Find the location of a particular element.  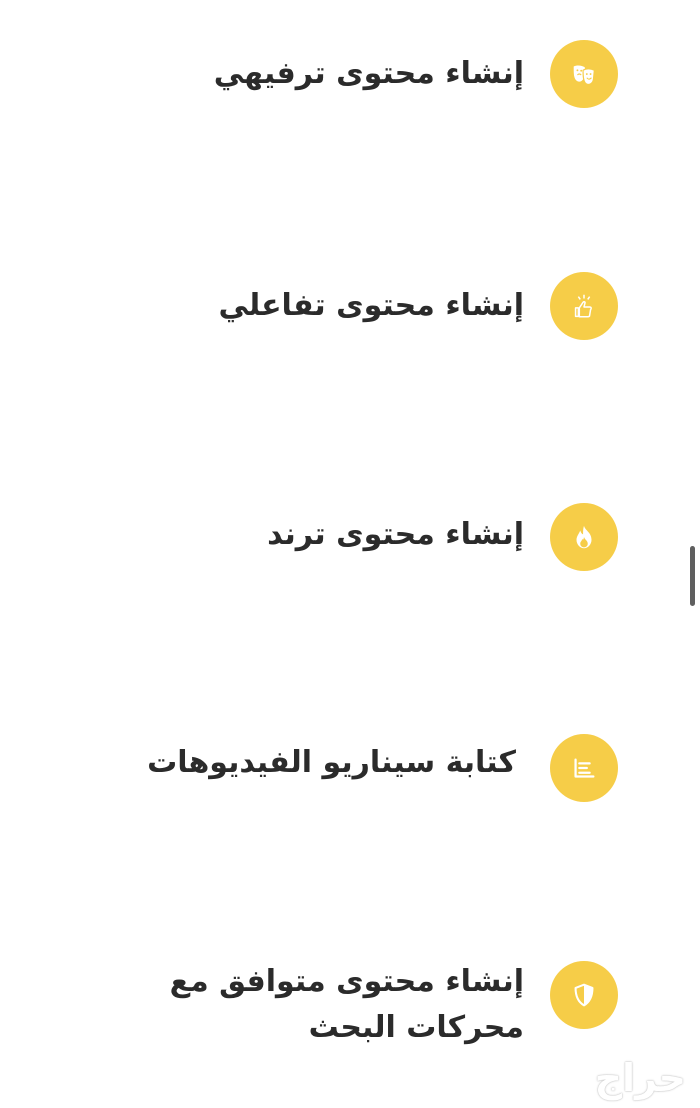

service-title: إنشاء محتوى ترفيهي is located at coordinates (368, 73).